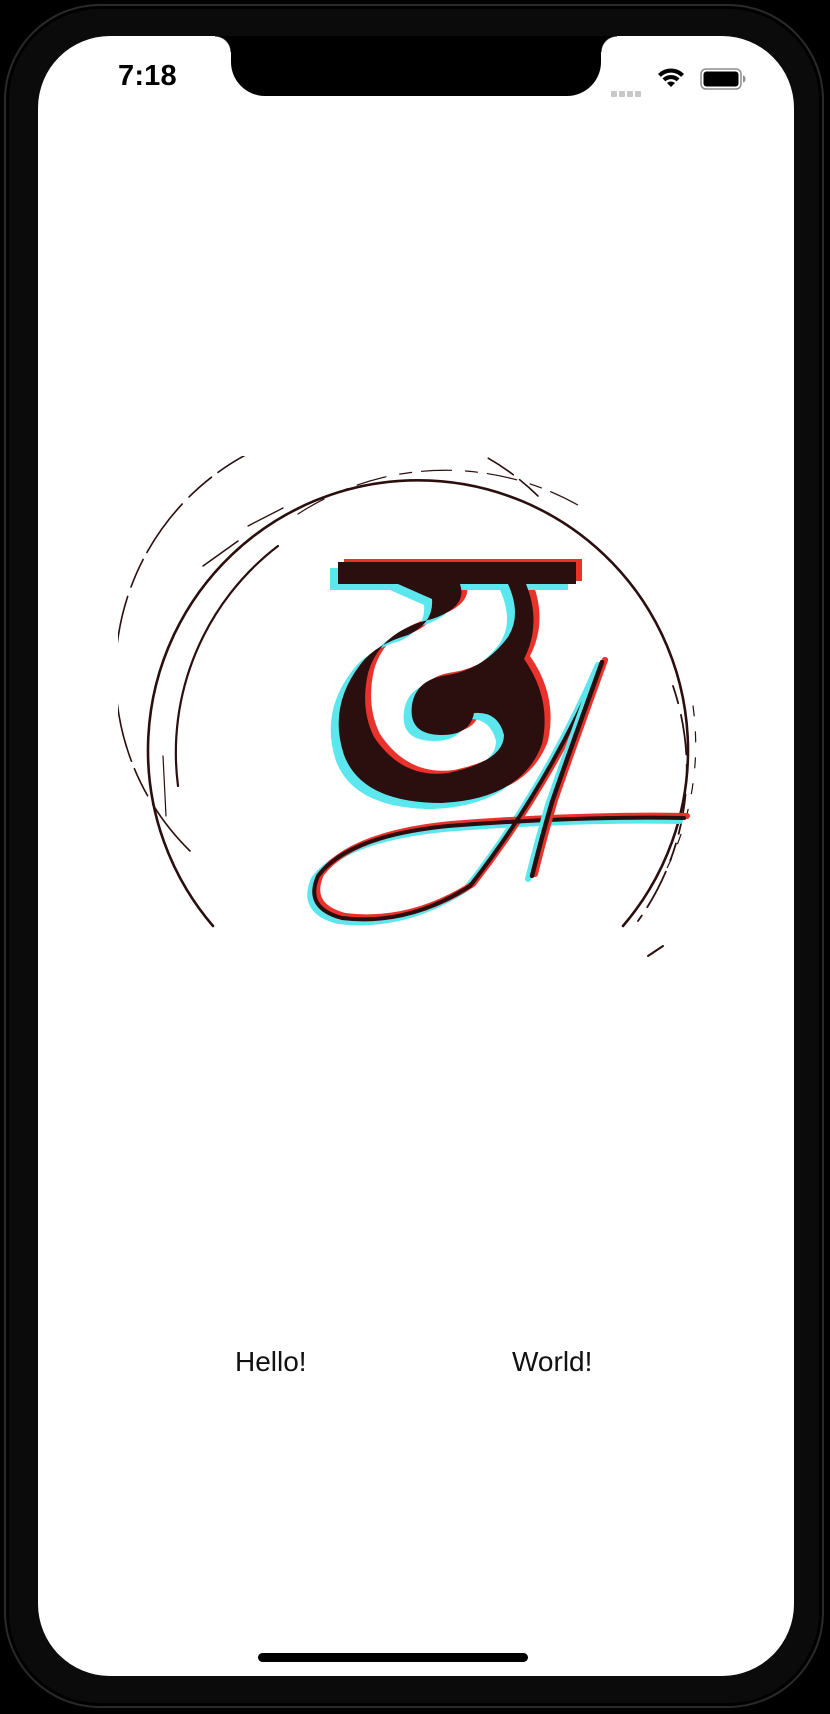 The image size is (830, 1714). I want to click on wifi-icon, so click(671, 77).